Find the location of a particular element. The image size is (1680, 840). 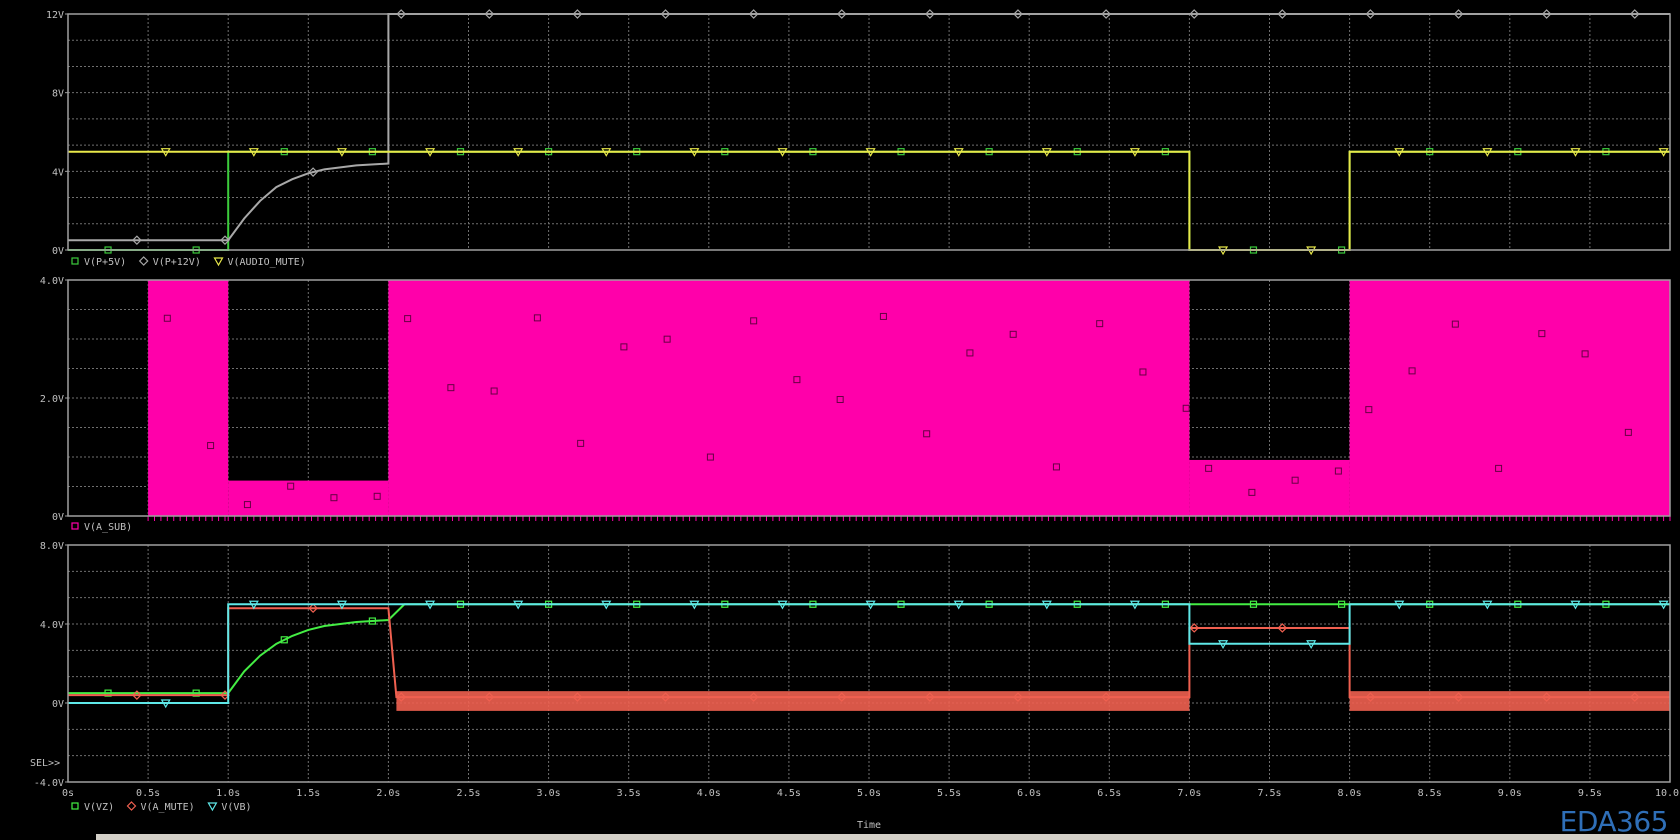

legend: V(VZ) V(A_MUTE) V(VB) is located at coordinates (161, 807).